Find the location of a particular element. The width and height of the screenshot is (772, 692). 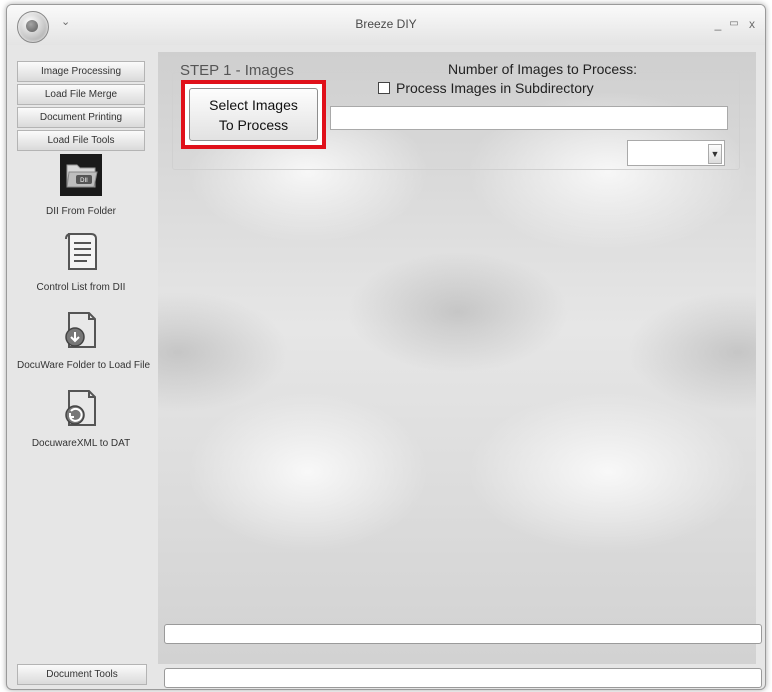

select-images-button-line1: Select Images is located at coordinates (253, 105).